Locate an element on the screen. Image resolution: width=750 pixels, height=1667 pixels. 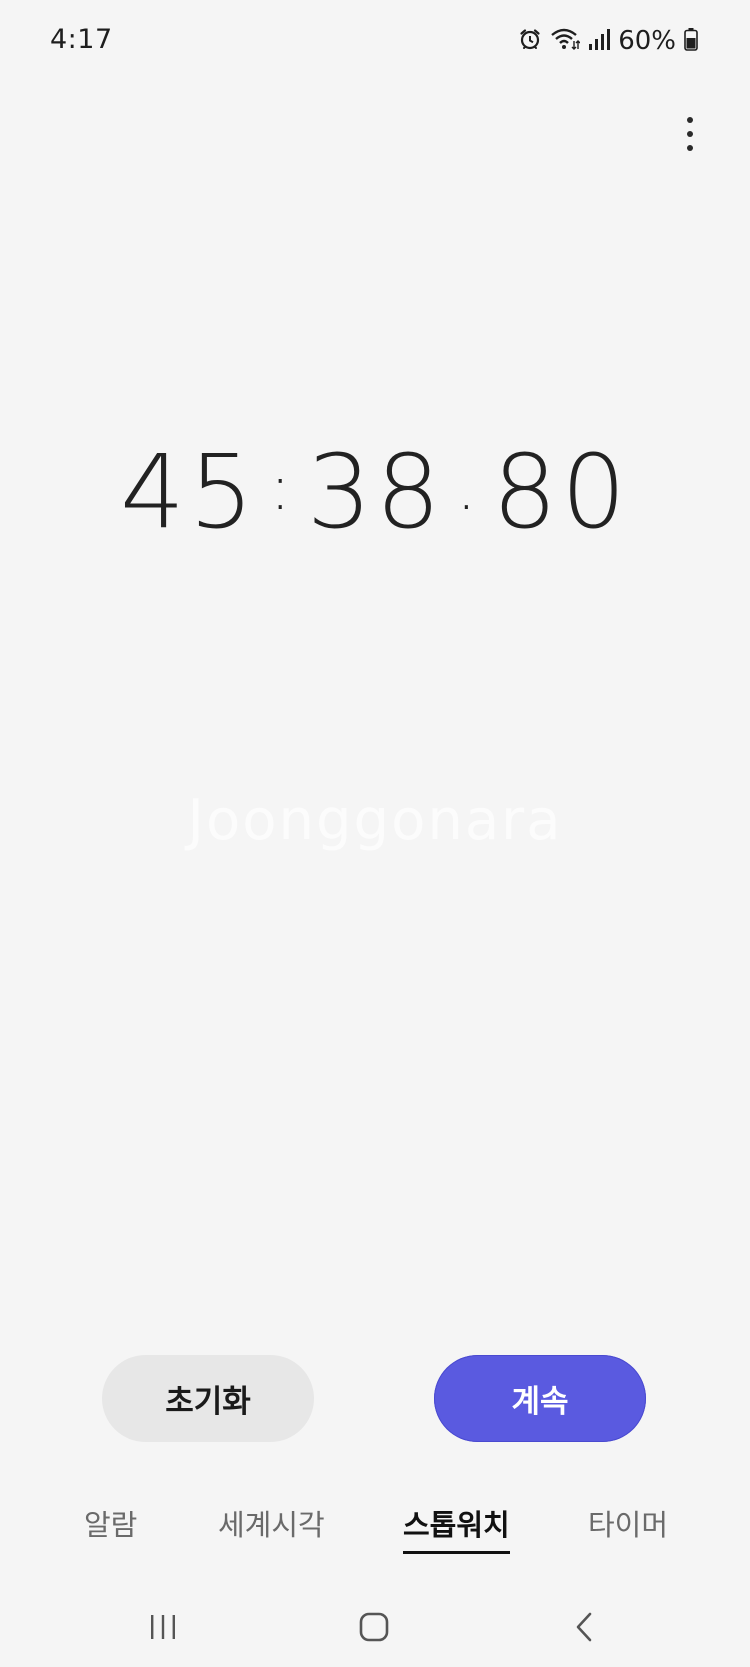
status-icons: 60% is located at coordinates (608, 41).